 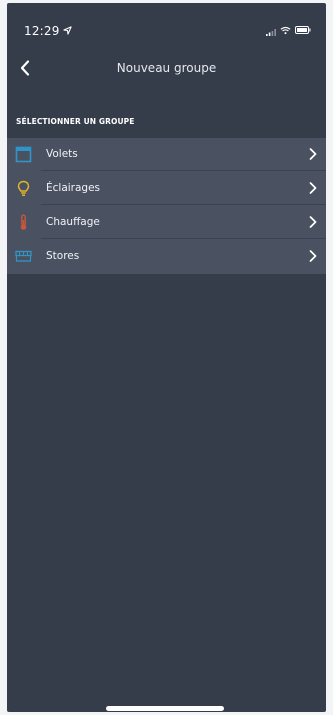 What do you see at coordinates (67, 30) in the screenshot?
I see `location-icon` at bounding box center [67, 30].